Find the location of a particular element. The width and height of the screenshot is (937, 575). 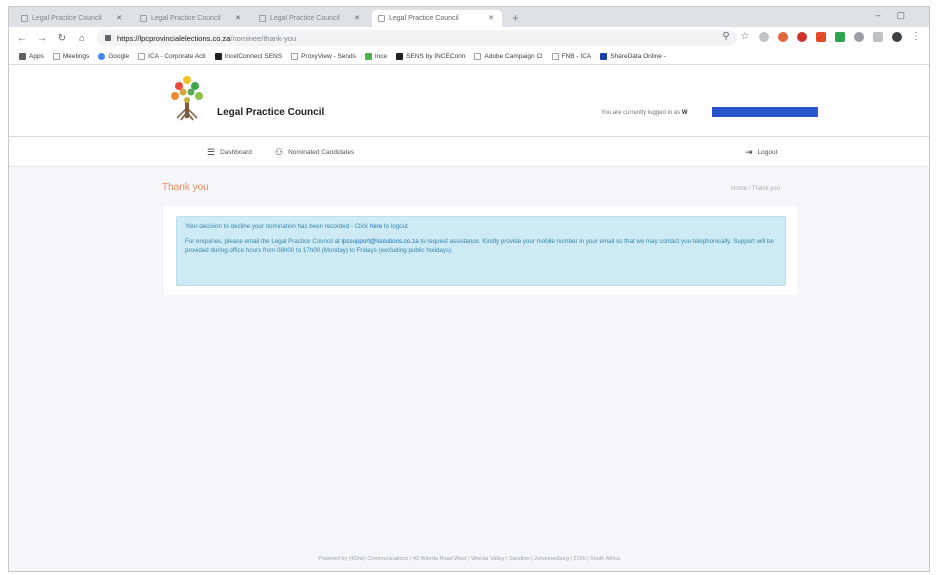

bookmark-item: IncelConnect SENS is located at coordinates (248, 56).